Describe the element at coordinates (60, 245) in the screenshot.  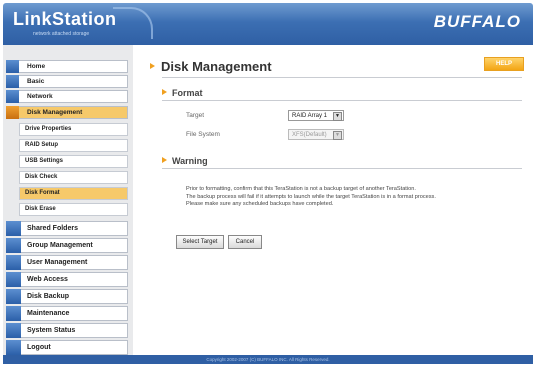
I see `sidebar-item-label: Group Management` at that location.